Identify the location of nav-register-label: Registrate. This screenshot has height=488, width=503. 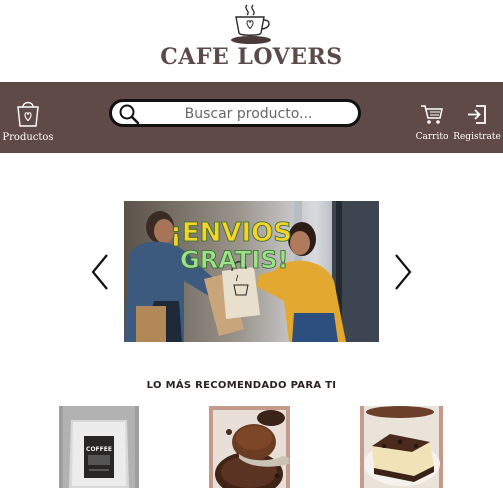
(477, 137).